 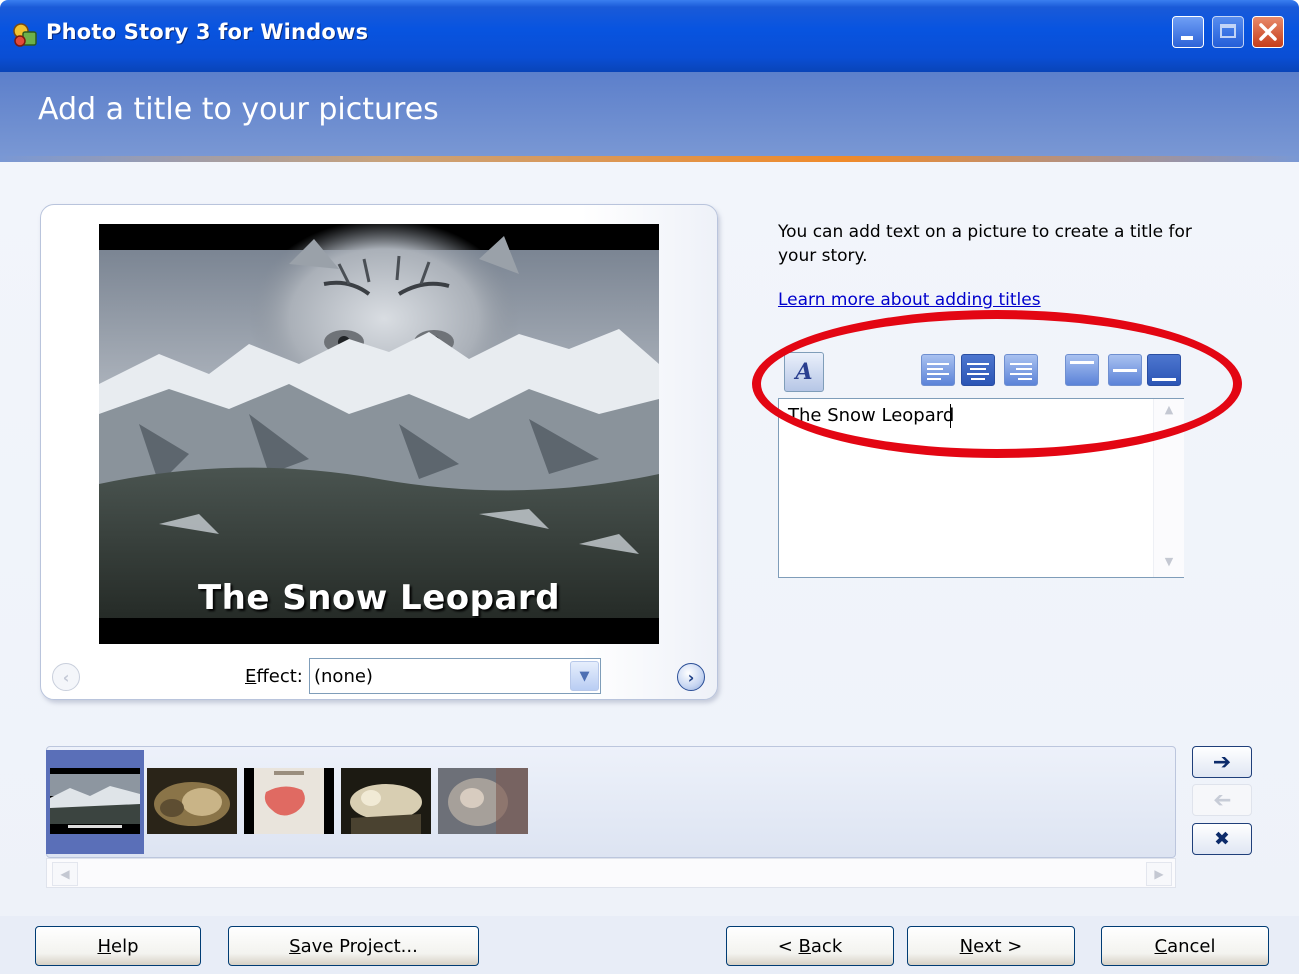 What do you see at coordinates (207, 32) in the screenshot?
I see `window-title: Photo Story 3 for Windows` at bounding box center [207, 32].